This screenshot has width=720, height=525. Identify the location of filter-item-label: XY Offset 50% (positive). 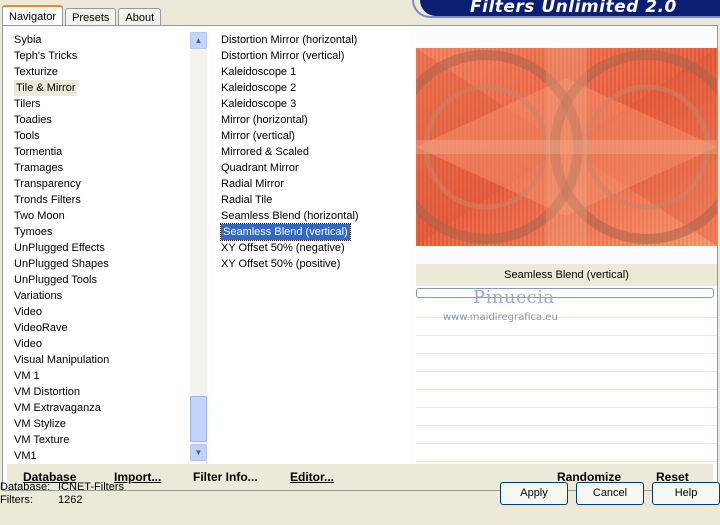
(281, 264).